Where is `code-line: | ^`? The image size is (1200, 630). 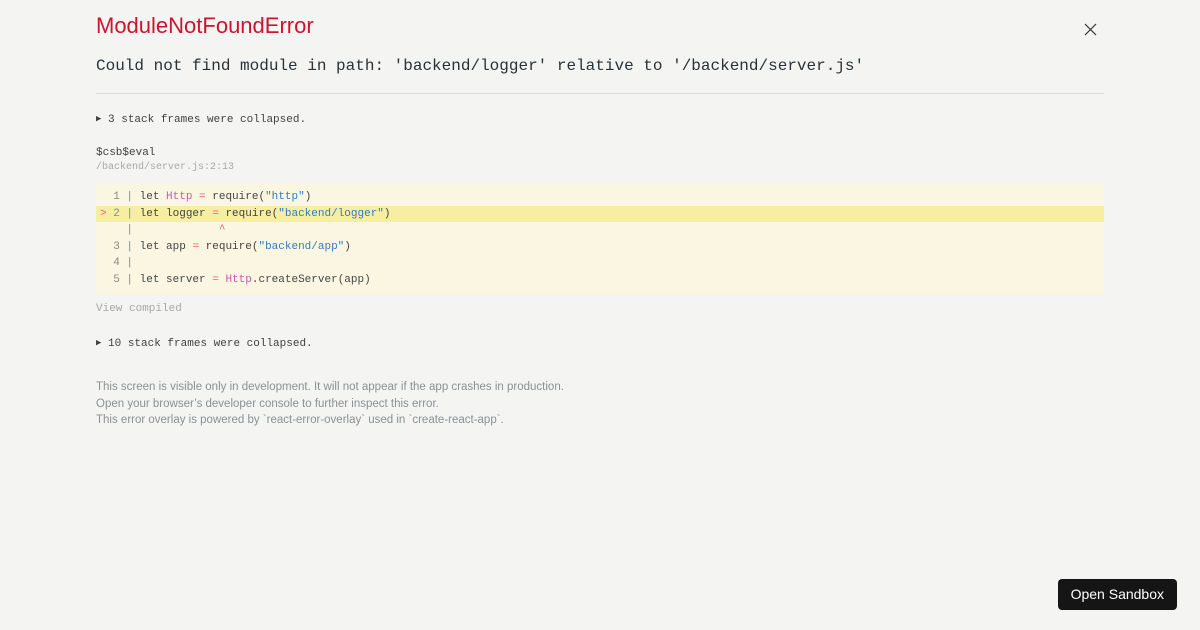 code-line: | ^ is located at coordinates (600, 230).